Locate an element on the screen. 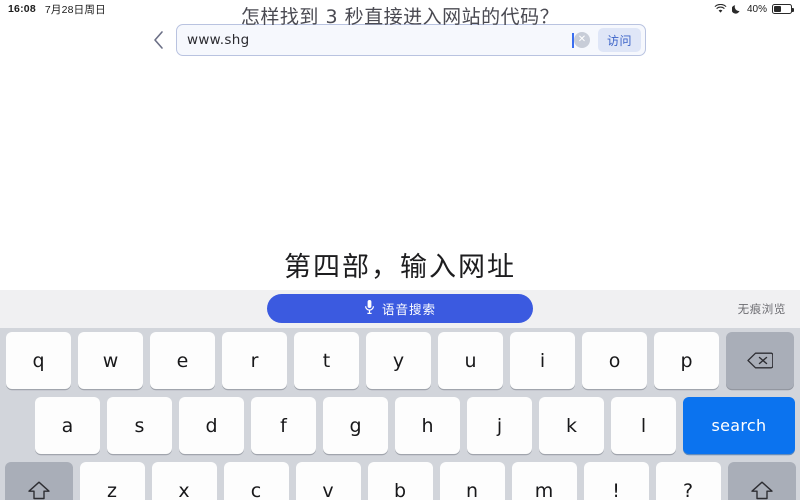 The image size is (800, 500). battery-percent-label: 40% is located at coordinates (756, 9).